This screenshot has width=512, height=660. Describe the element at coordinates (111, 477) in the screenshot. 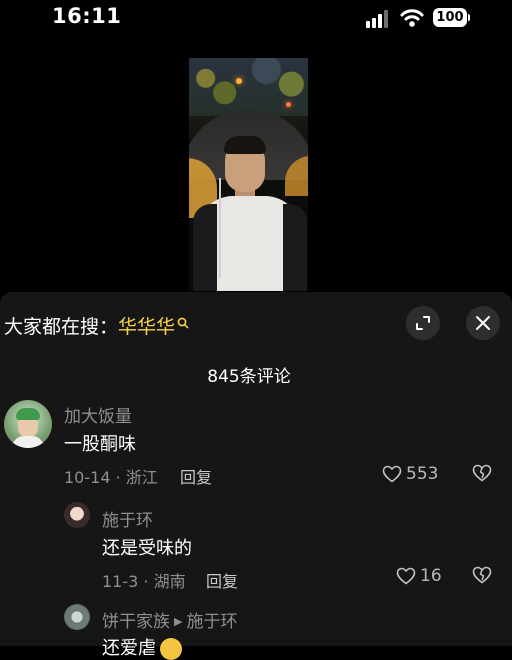

I see `comment-meta: 10-14 · 浙江` at that location.